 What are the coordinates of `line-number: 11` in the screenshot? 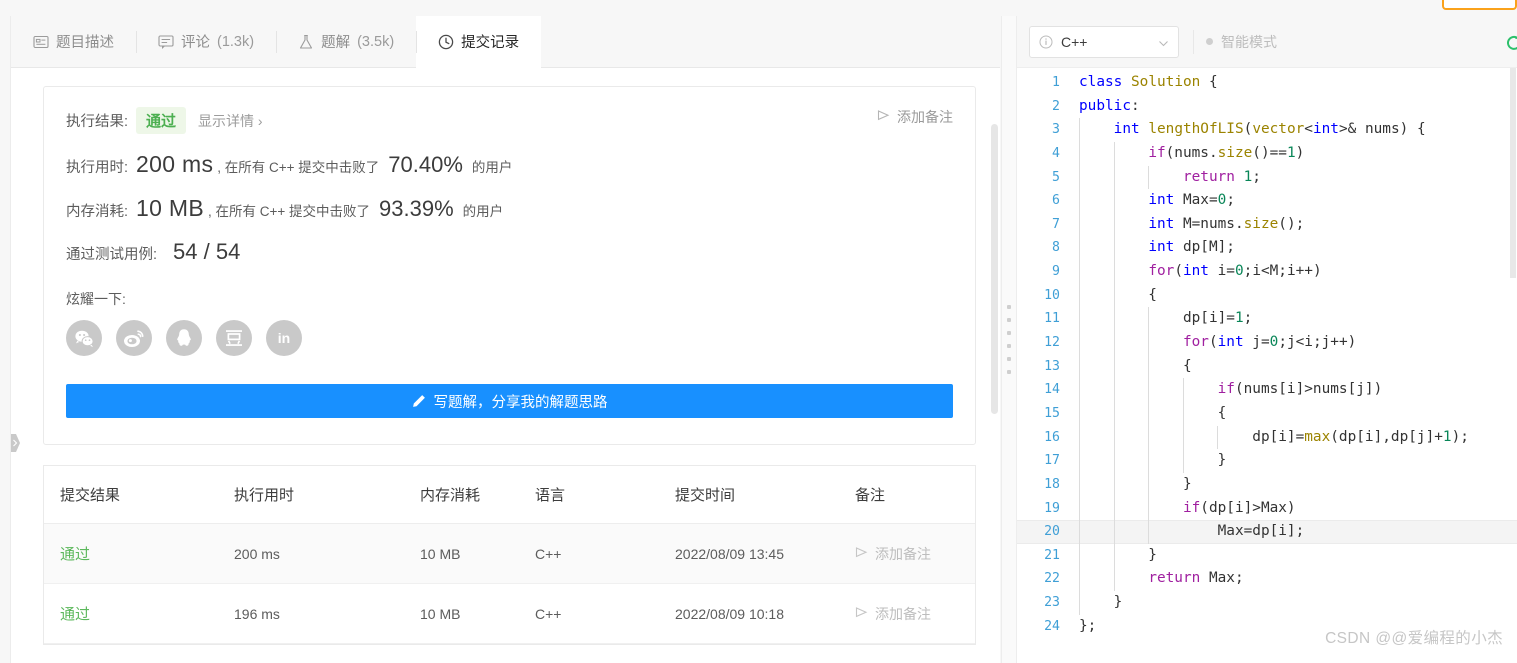 It's located at (1052, 319).